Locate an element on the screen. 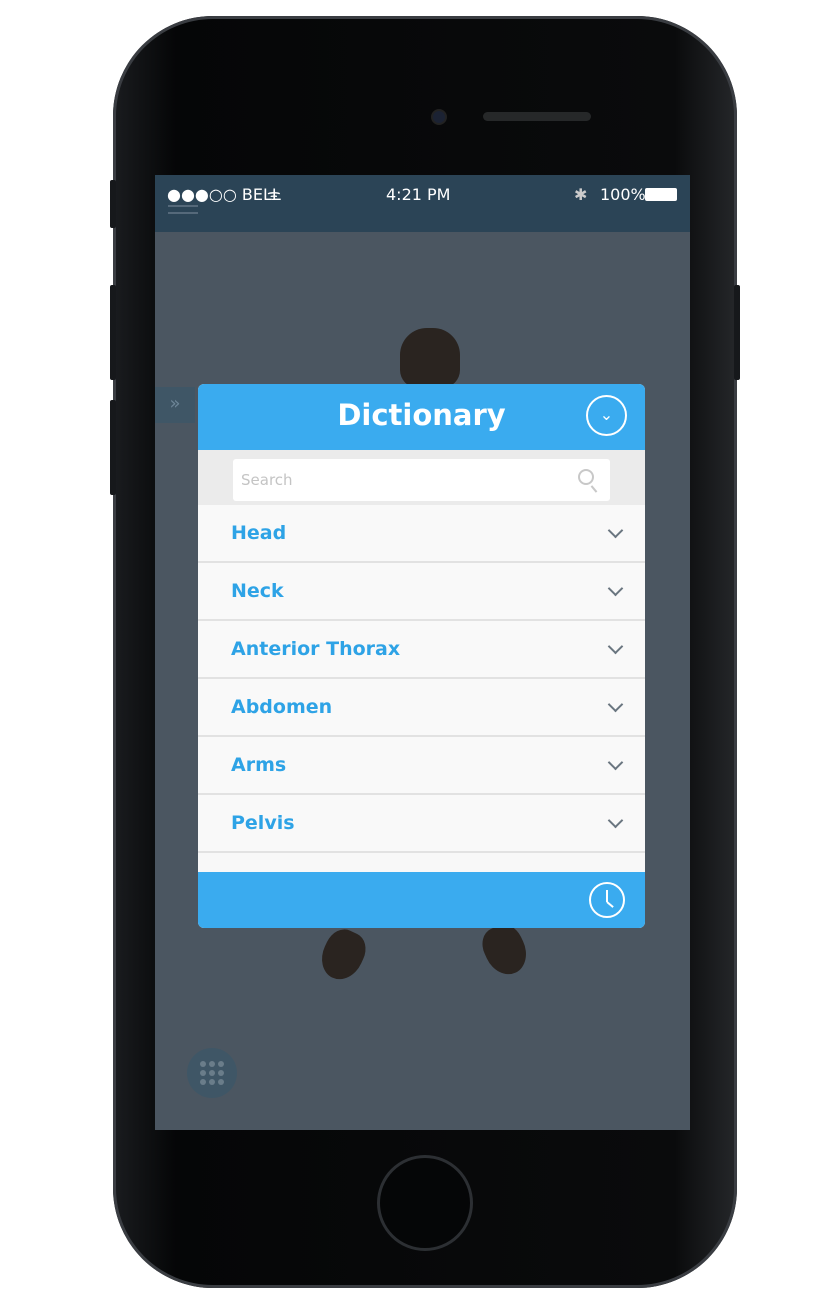 This screenshot has width=840, height=1295. list-item-label: Head is located at coordinates (259, 533).